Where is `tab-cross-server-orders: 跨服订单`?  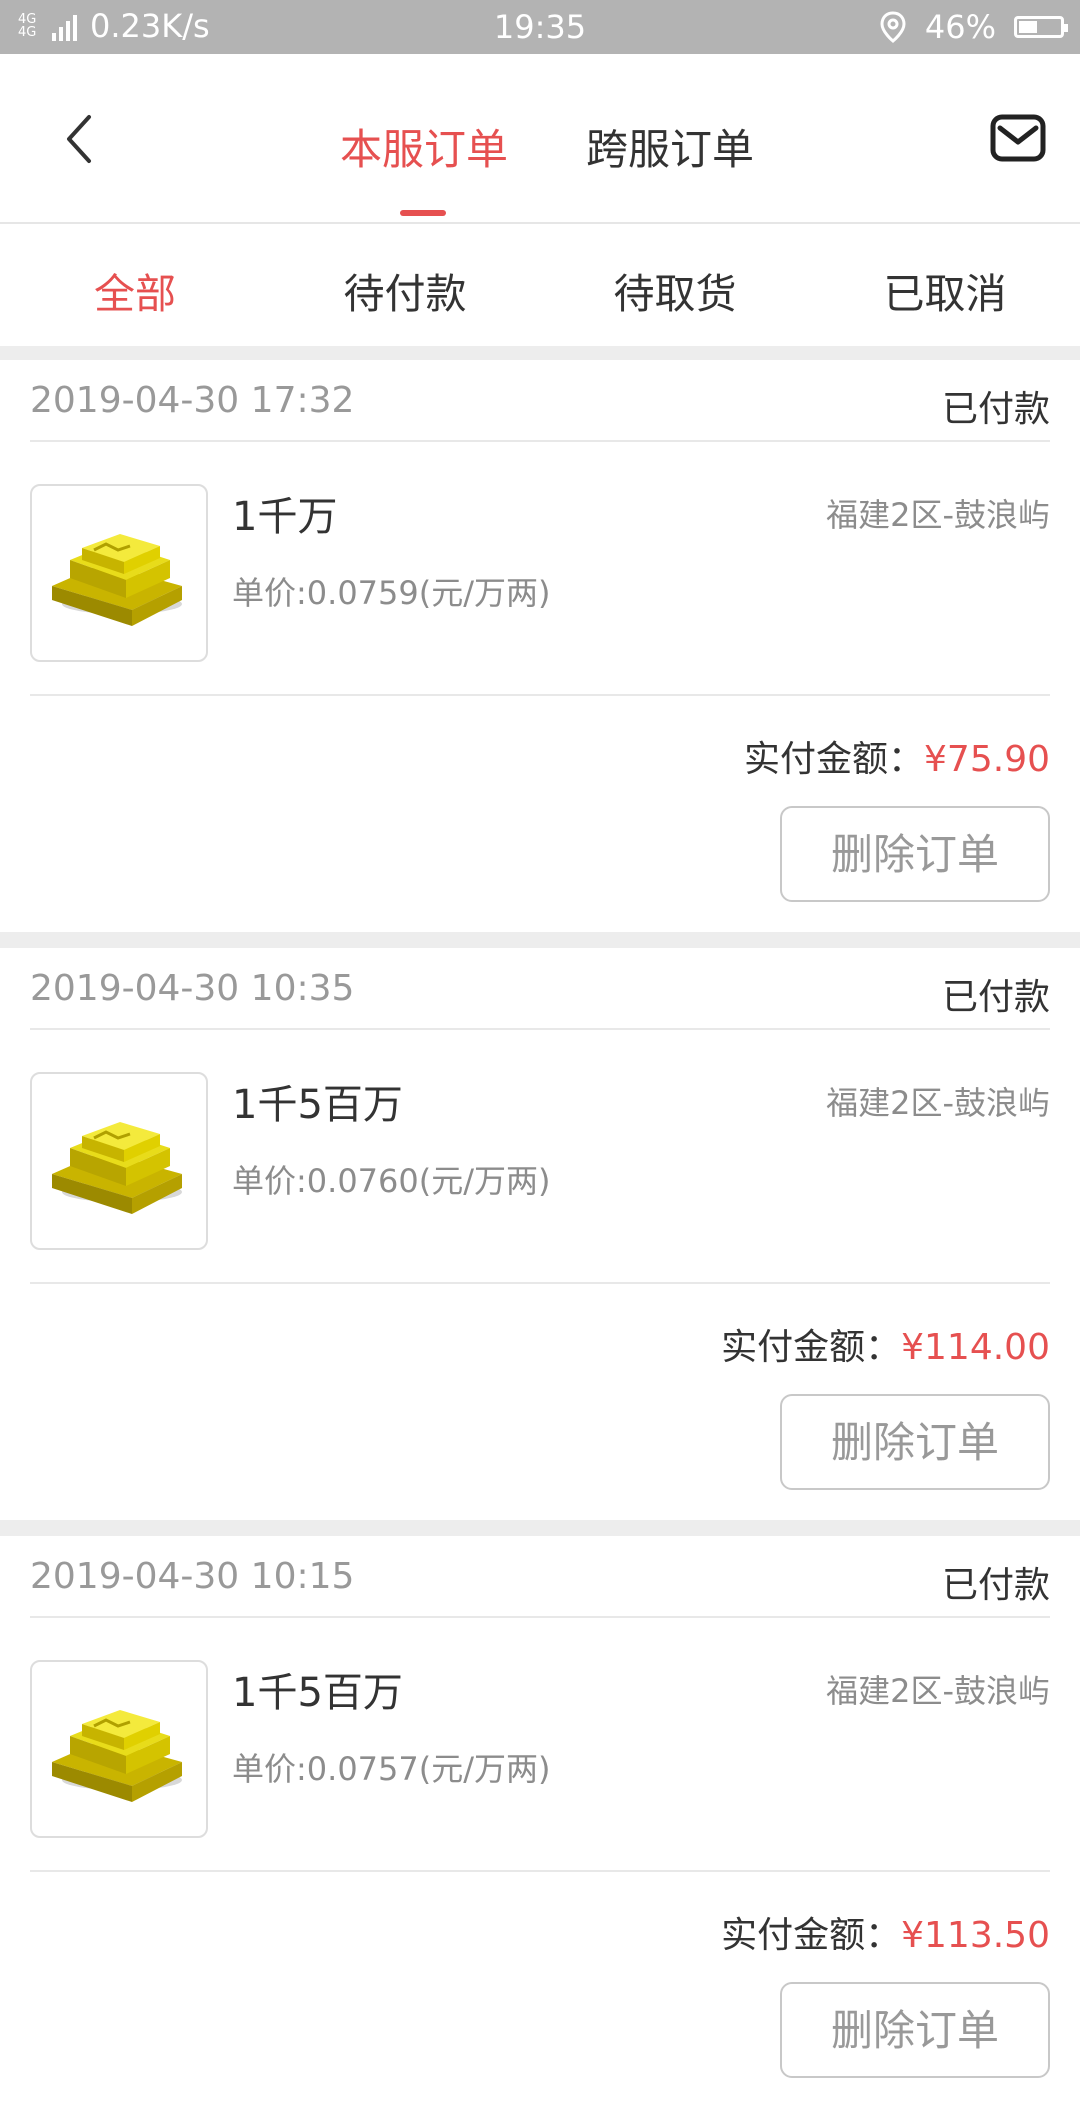 tab-cross-server-orders: 跨服订单 is located at coordinates (670, 146).